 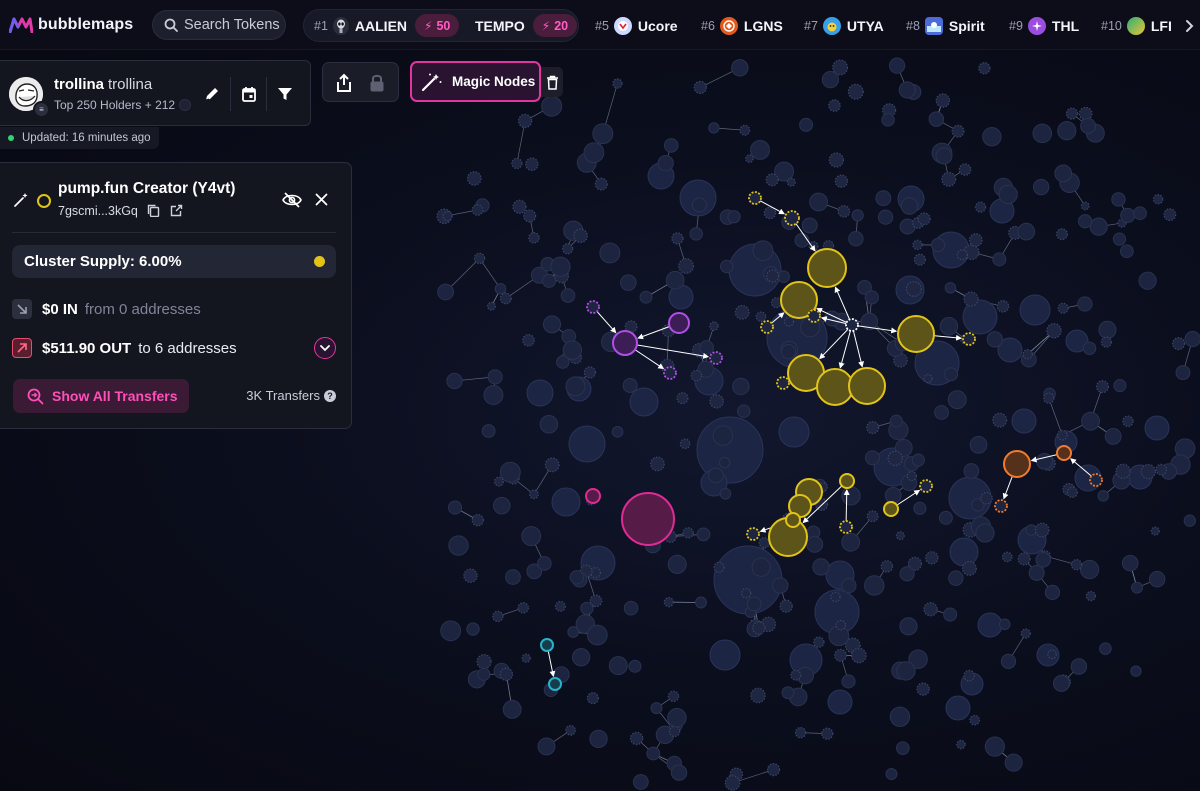 I want to click on date-range-button, so click(x=249, y=94).